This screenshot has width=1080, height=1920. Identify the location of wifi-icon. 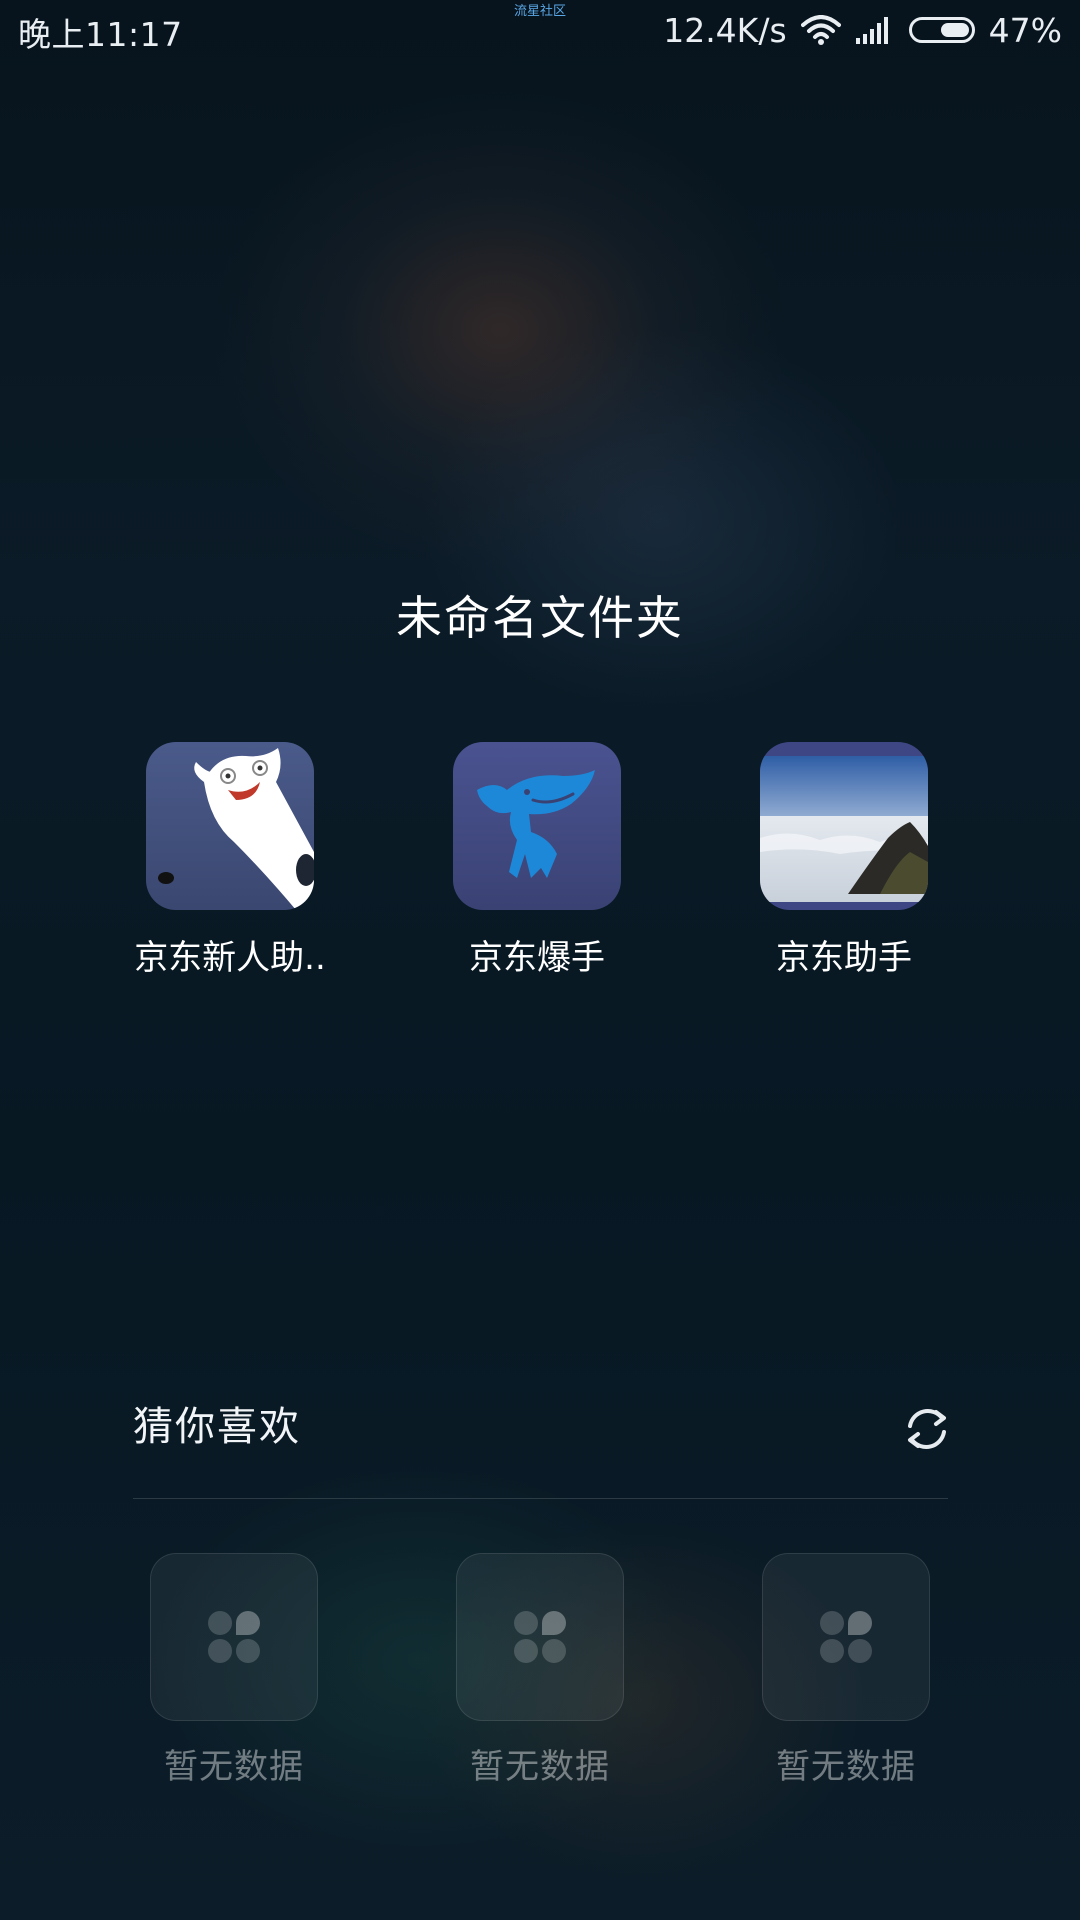
(820, 30).